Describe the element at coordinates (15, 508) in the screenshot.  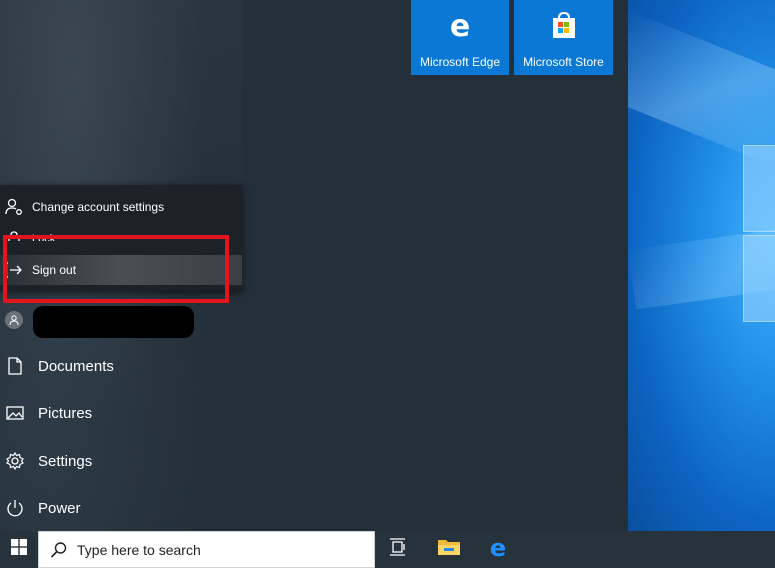
I see `power-icon` at that location.